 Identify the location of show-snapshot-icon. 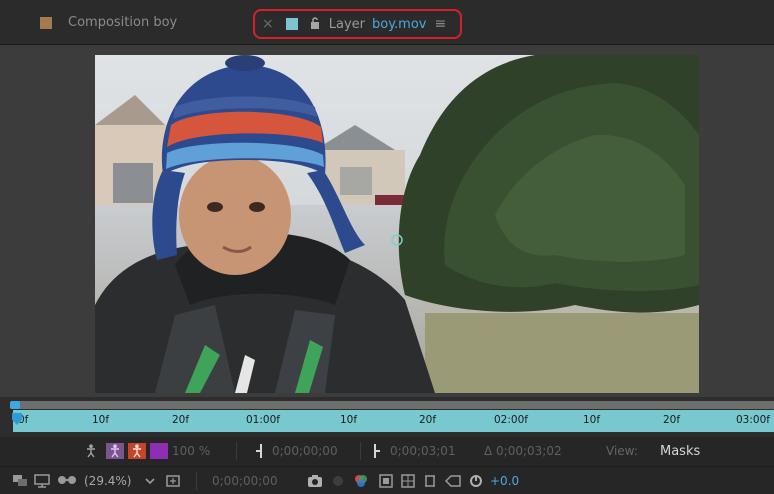
(338, 481).